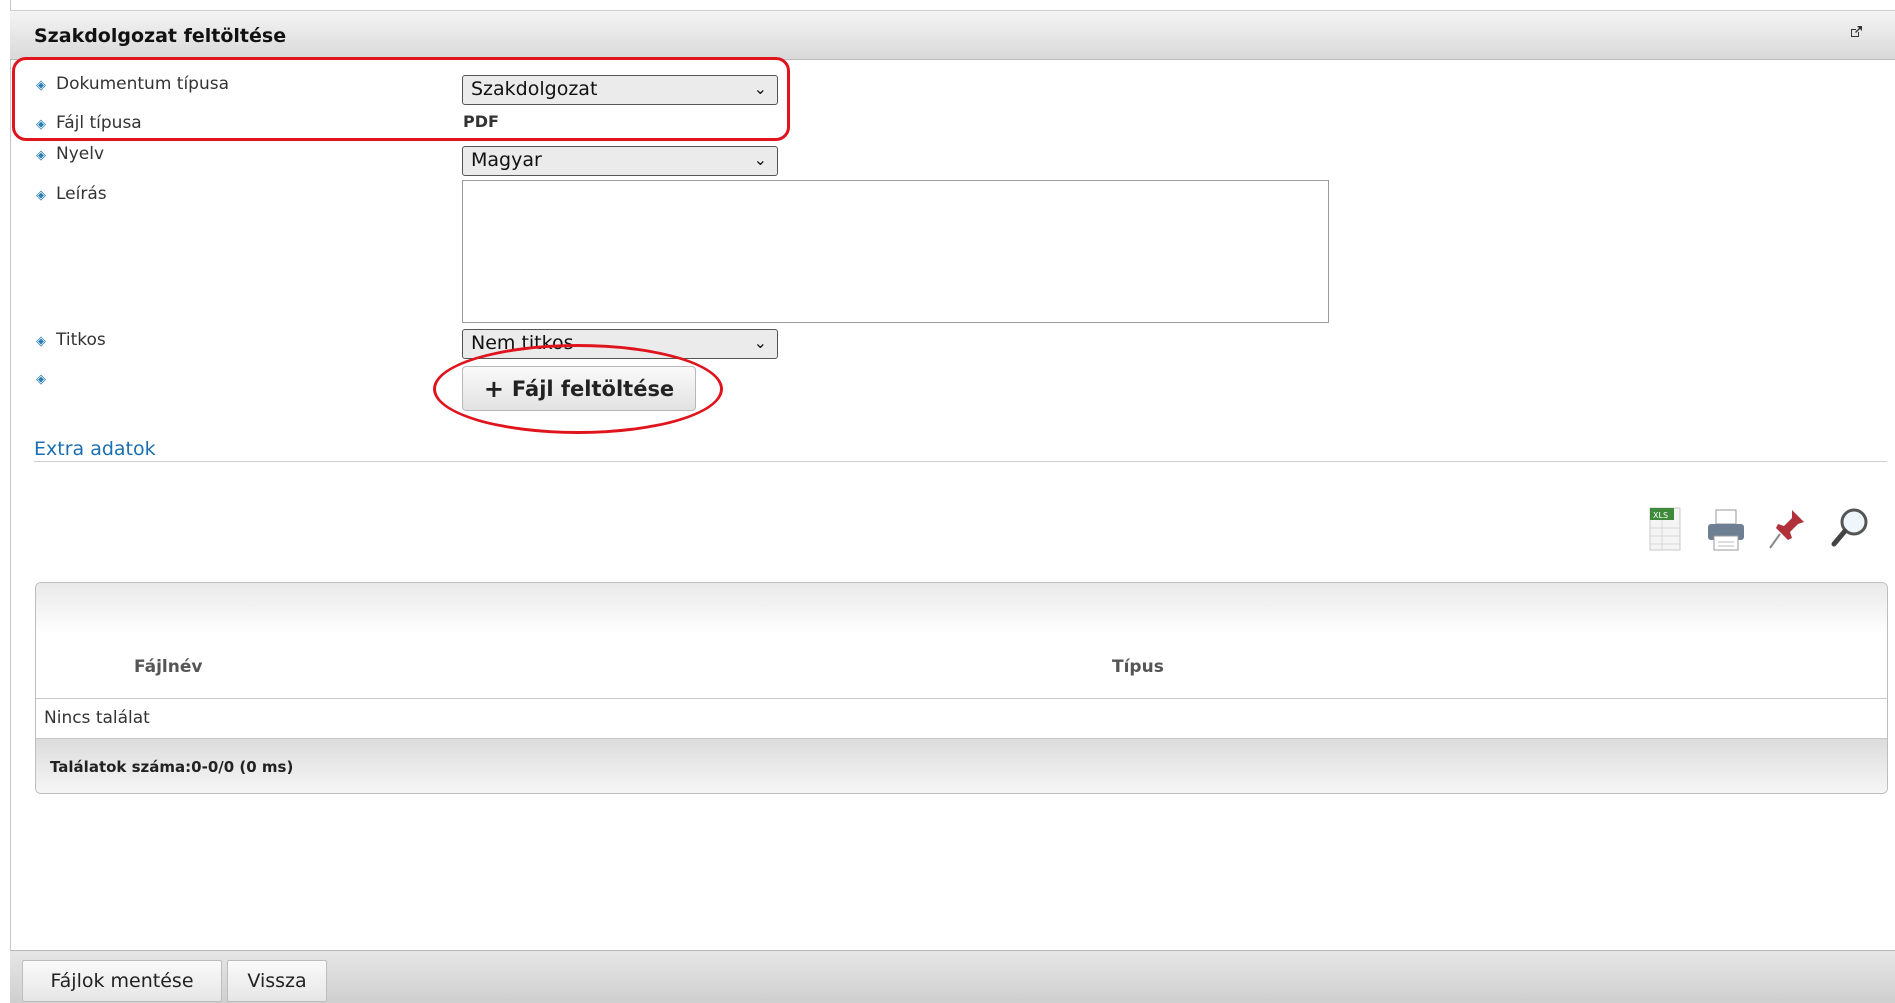 Image resolution: width=1895 pixels, height=1003 pixels. What do you see at coordinates (952, 976) in the screenshot?
I see `bottom-bar: Fájlok mentése Vissza` at bounding box center [952, 976].